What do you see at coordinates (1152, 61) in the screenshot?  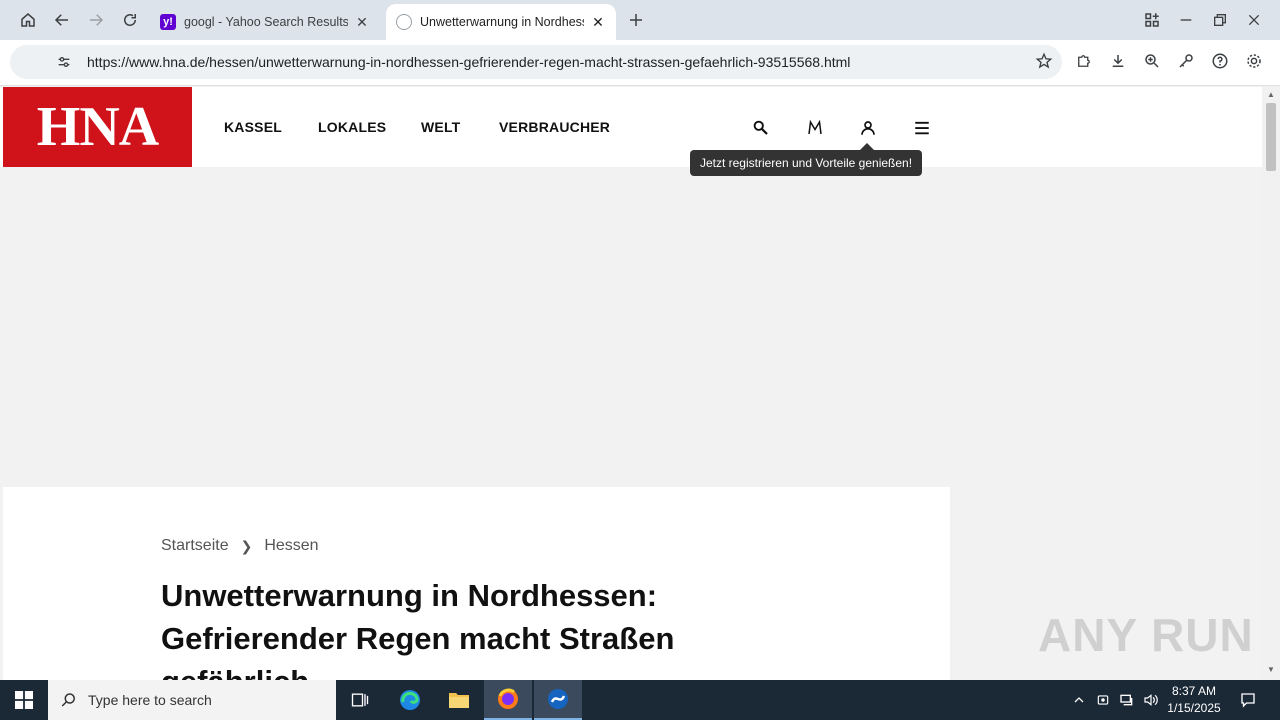 I see `zoom-icon` at bounding box center [1152, 61].